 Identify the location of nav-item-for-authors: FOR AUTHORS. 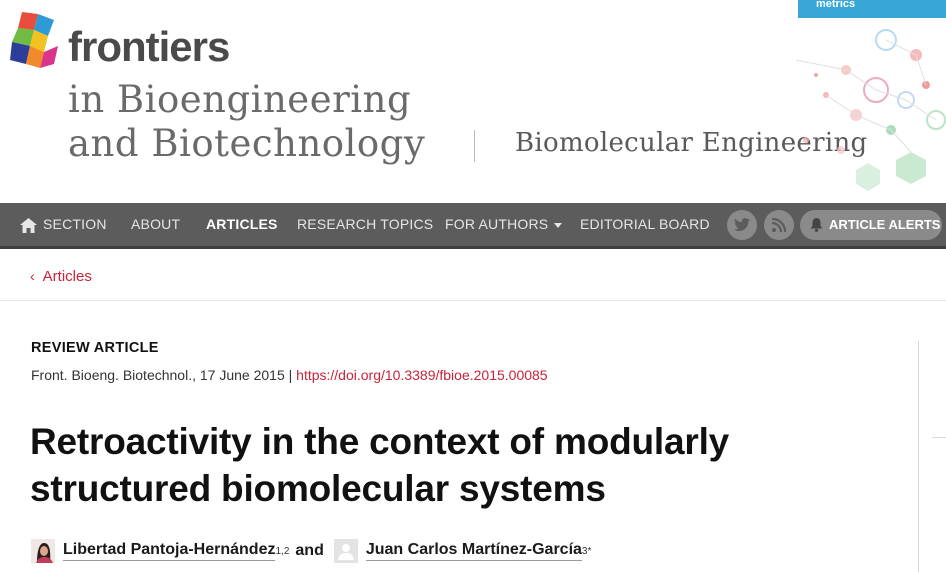
(504, 224).